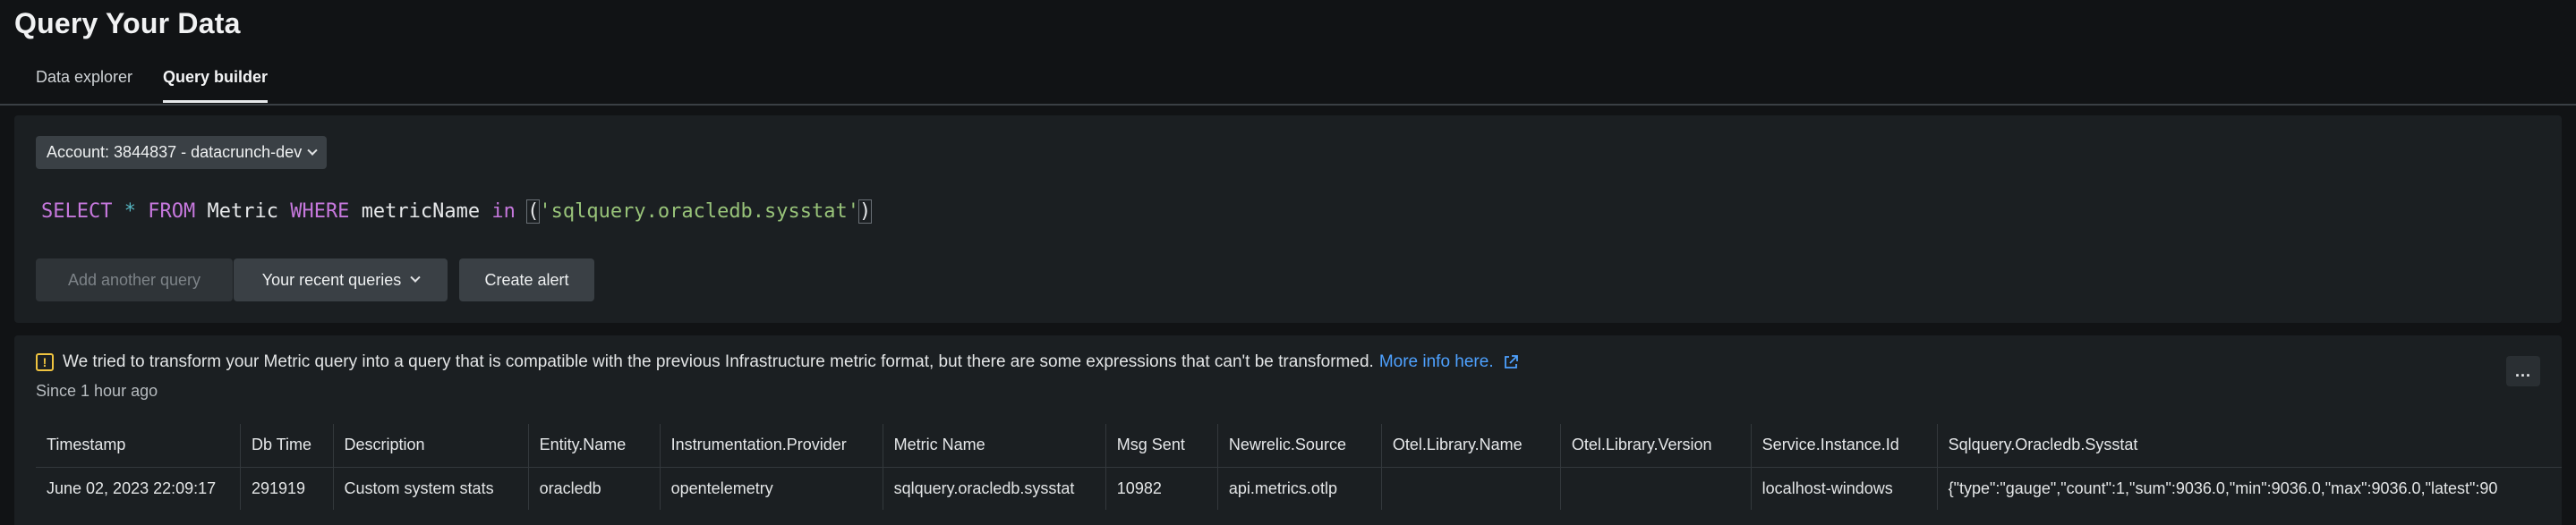 The height and width of the screenshot is (525, 2576). I want to click on external-link-icon, so click(1511, 362).